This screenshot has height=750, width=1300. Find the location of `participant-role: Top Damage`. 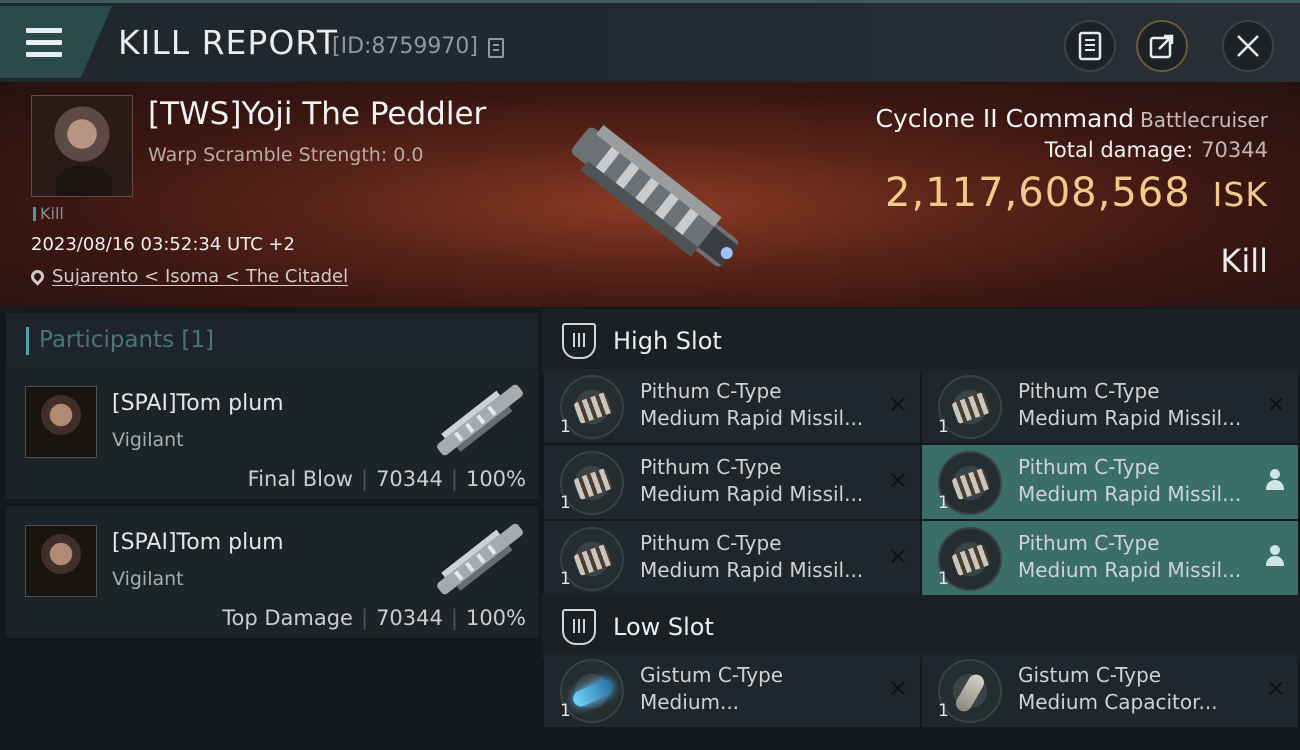

participant-role: Top Damage is located at coordinates (287, 618).